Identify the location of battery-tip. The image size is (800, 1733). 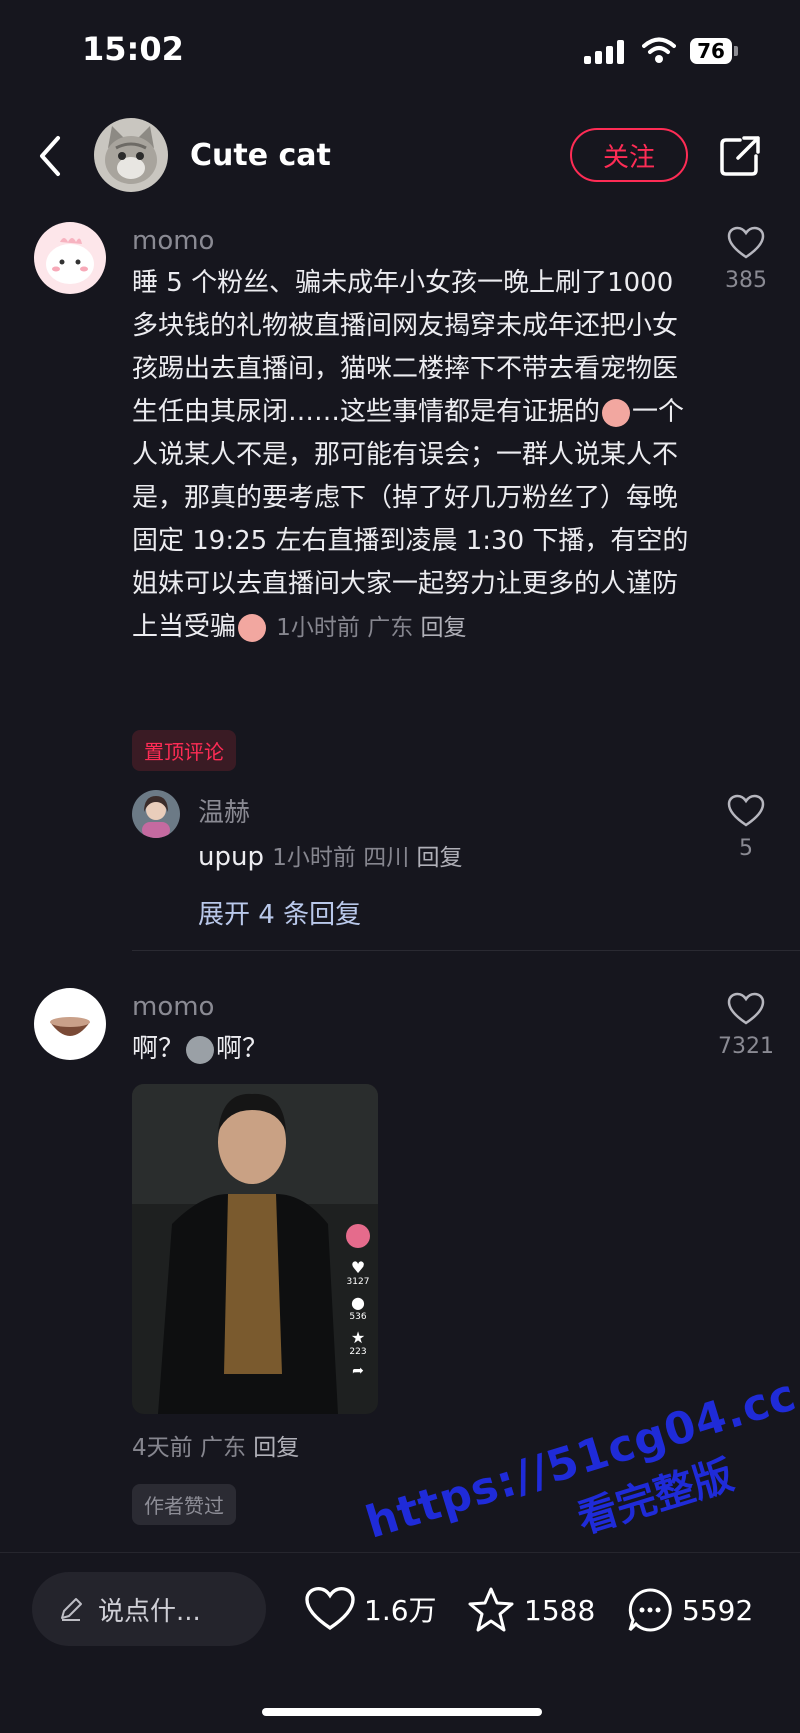
(736, 51).